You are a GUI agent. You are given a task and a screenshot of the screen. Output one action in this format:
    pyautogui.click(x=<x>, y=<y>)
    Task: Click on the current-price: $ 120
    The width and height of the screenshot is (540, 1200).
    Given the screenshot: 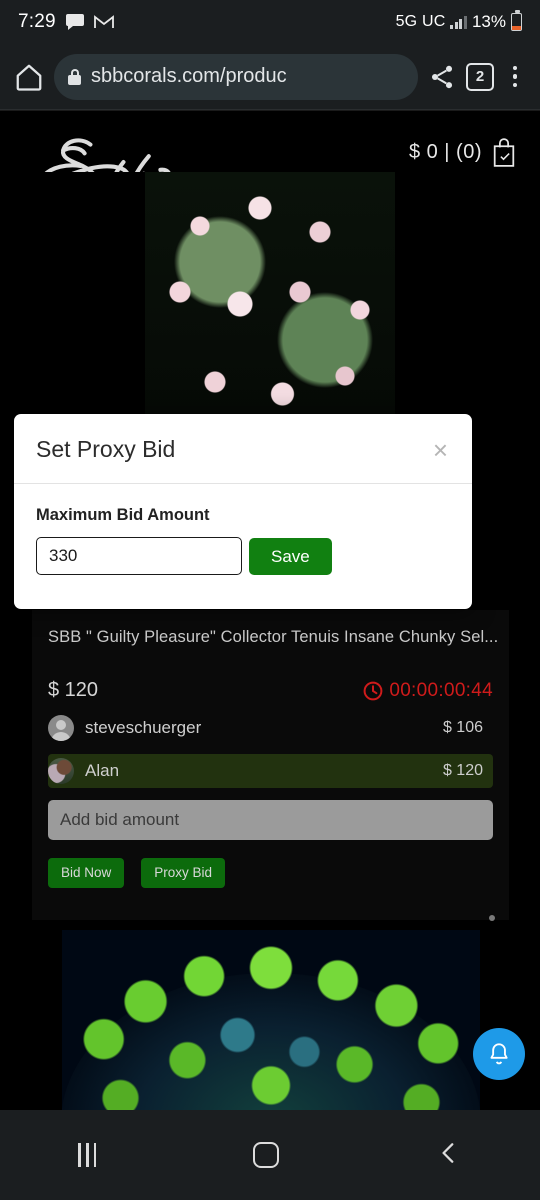 What is the action you would take?
    pyautogui.click(x=73, y=690)
    